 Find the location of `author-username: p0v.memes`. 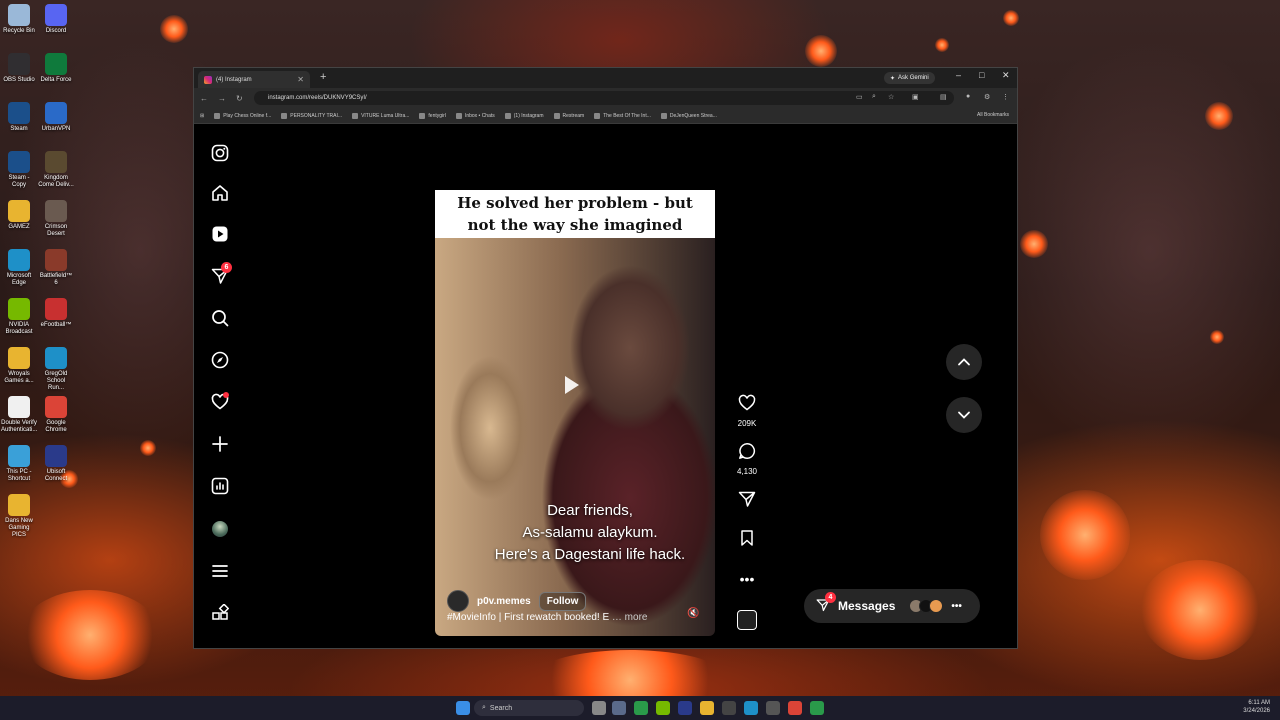

author-username: p0v.memes is located at coordinates (504, 601).